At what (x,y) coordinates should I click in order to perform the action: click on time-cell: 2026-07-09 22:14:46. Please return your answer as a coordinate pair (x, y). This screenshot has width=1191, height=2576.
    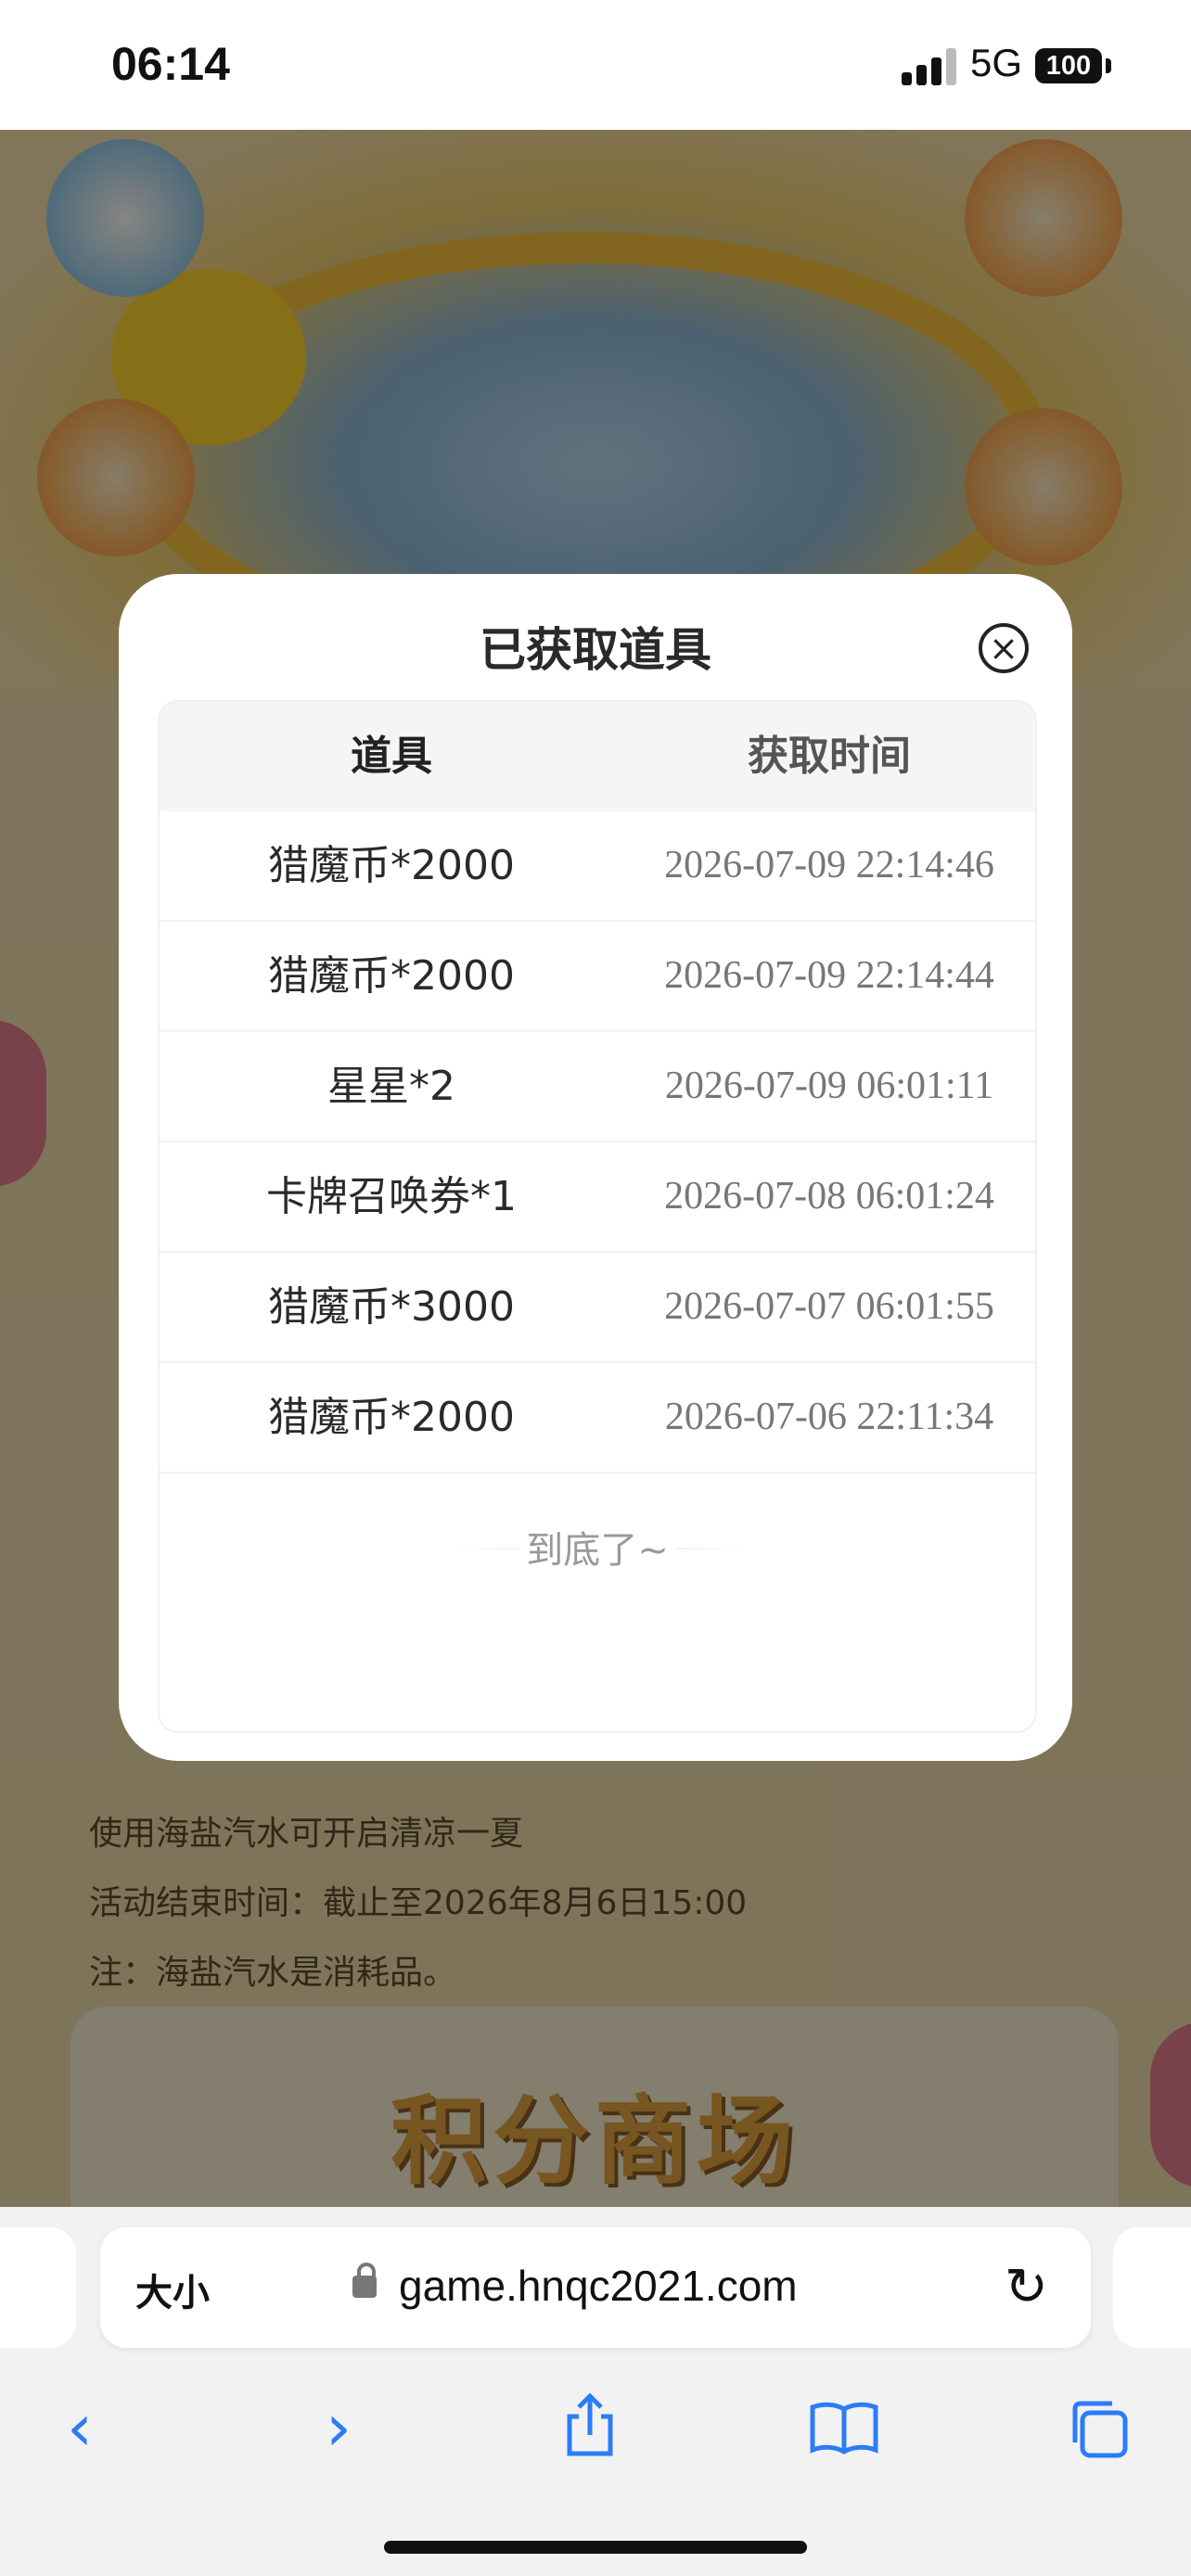
    Looking at the image, I should click on (829, 865).